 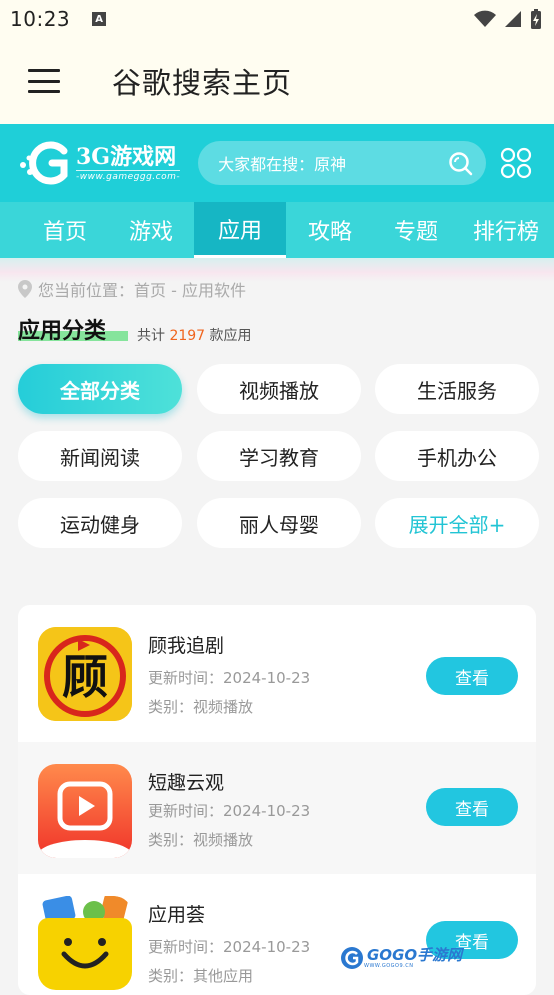 What do you see at coordinates (186, 644) in the screenshot?
I see `app-name: 顾我追剧` at bounding box center [186, 644].